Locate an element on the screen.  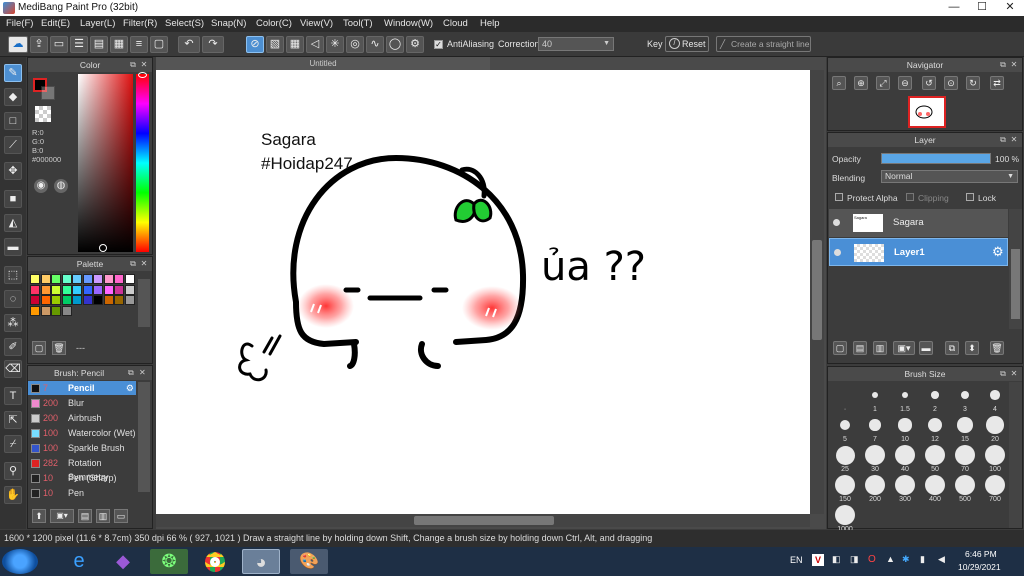
undo-icon: ↶ is located at coordinates (189, 44).